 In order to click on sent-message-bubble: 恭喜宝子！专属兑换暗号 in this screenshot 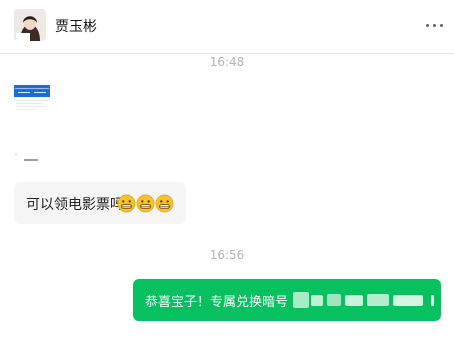, I will do `click(287, 300)`.